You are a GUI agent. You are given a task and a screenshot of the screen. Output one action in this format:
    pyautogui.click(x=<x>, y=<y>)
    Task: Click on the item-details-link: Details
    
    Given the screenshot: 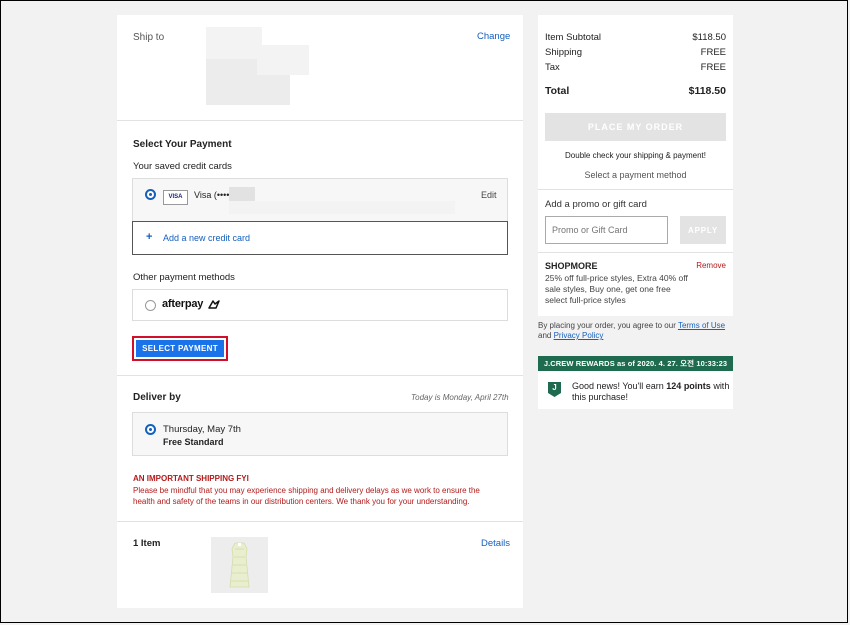 What is the action you would take?
    pyautogui.click(x=495, y=543)
    